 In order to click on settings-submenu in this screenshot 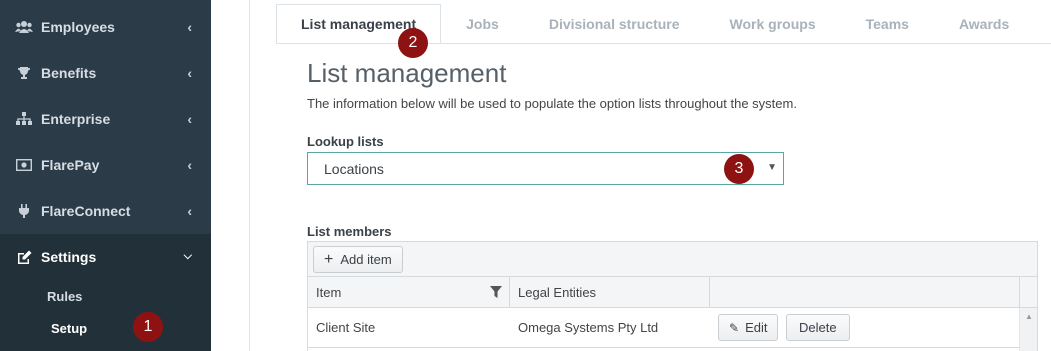, I will do `click(105, 315)`.